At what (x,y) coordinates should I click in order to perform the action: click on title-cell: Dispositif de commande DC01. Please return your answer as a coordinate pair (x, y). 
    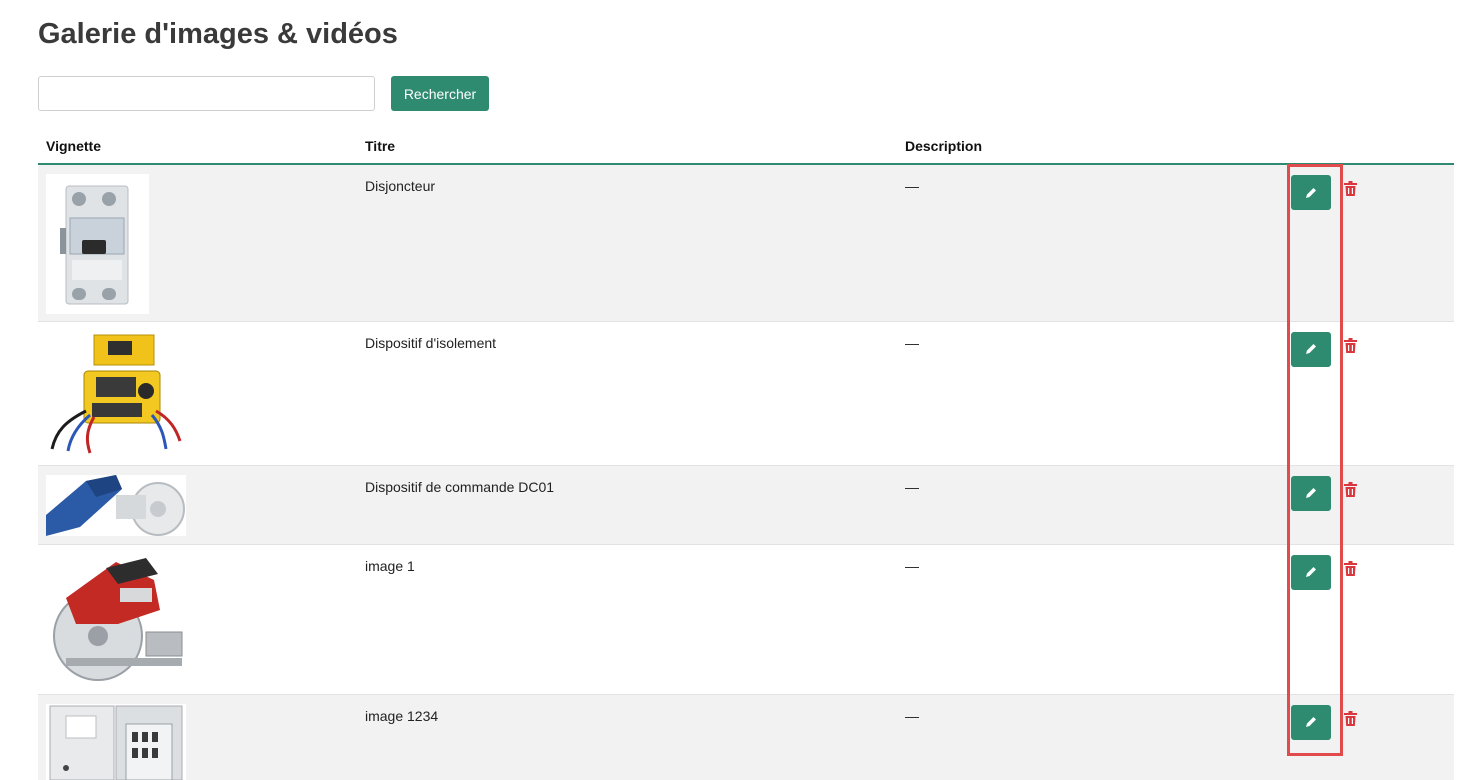
    Looking at the image, I should click on (627, 504).